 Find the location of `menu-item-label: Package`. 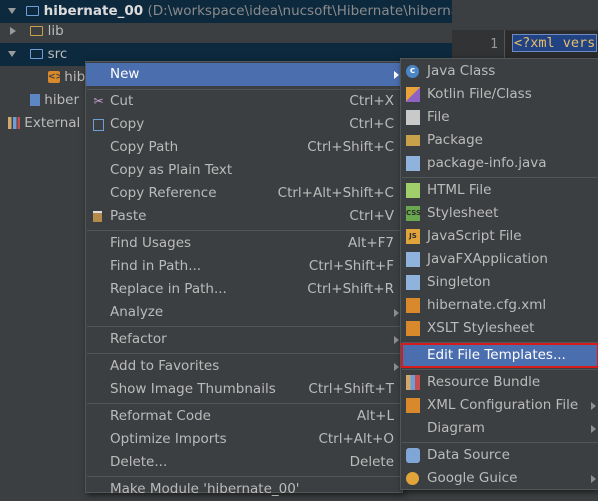

menu-item-label: Package is located at coordinates (455, 140).